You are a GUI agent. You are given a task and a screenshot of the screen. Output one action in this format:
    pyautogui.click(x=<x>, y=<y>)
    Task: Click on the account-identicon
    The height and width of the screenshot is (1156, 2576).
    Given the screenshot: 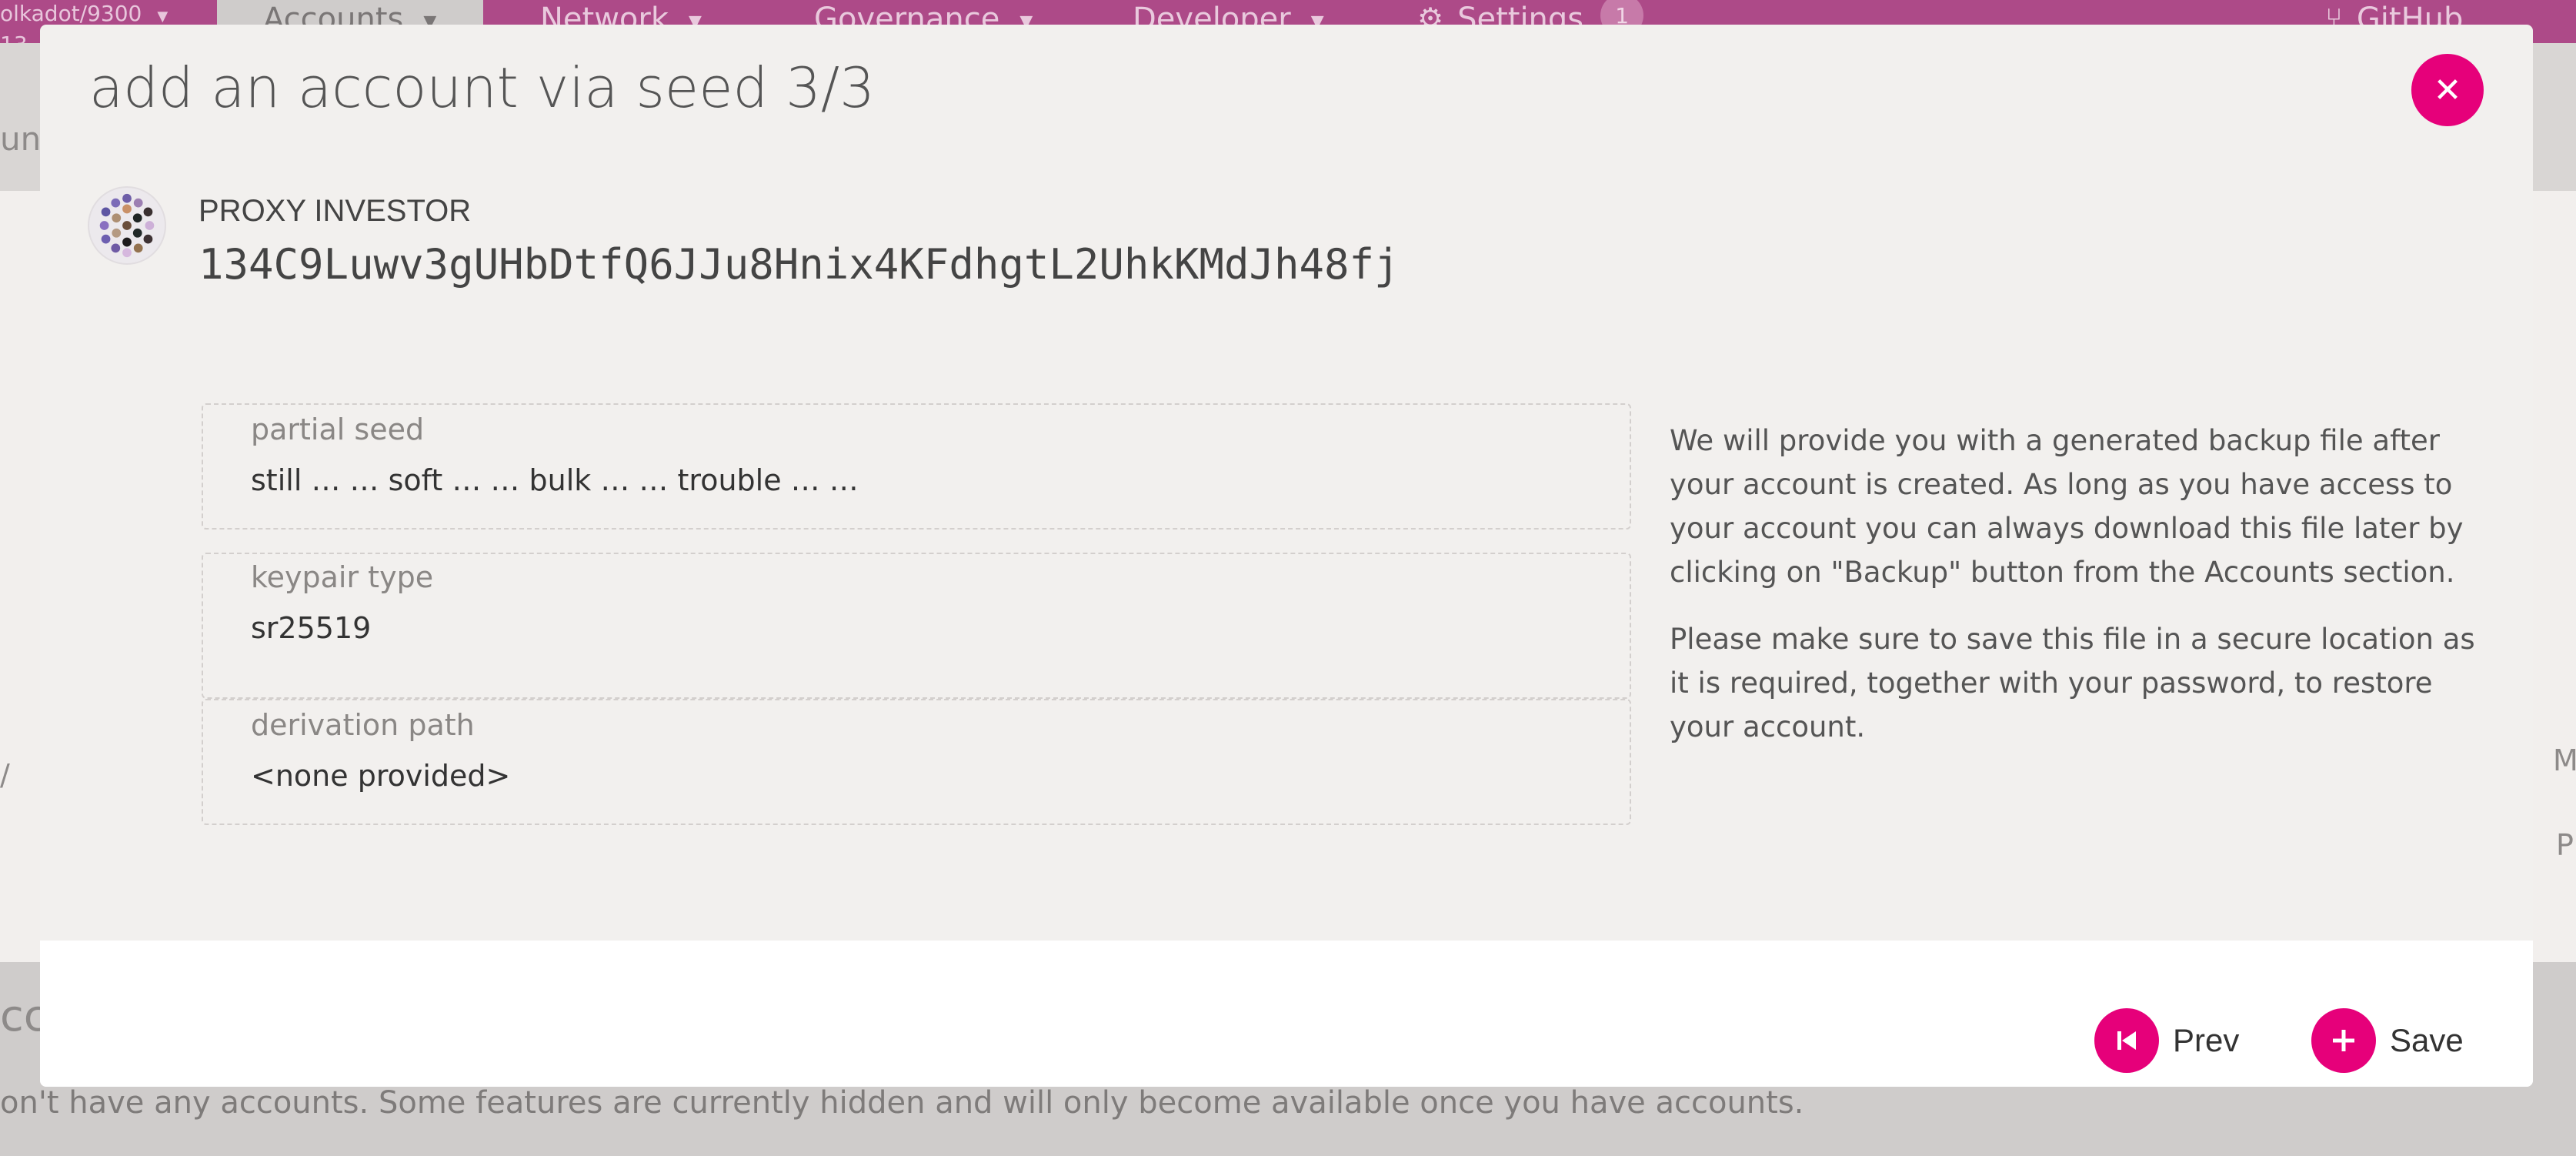 What is the action you would take?
    pyautogui.click(x=127, y=226)
    